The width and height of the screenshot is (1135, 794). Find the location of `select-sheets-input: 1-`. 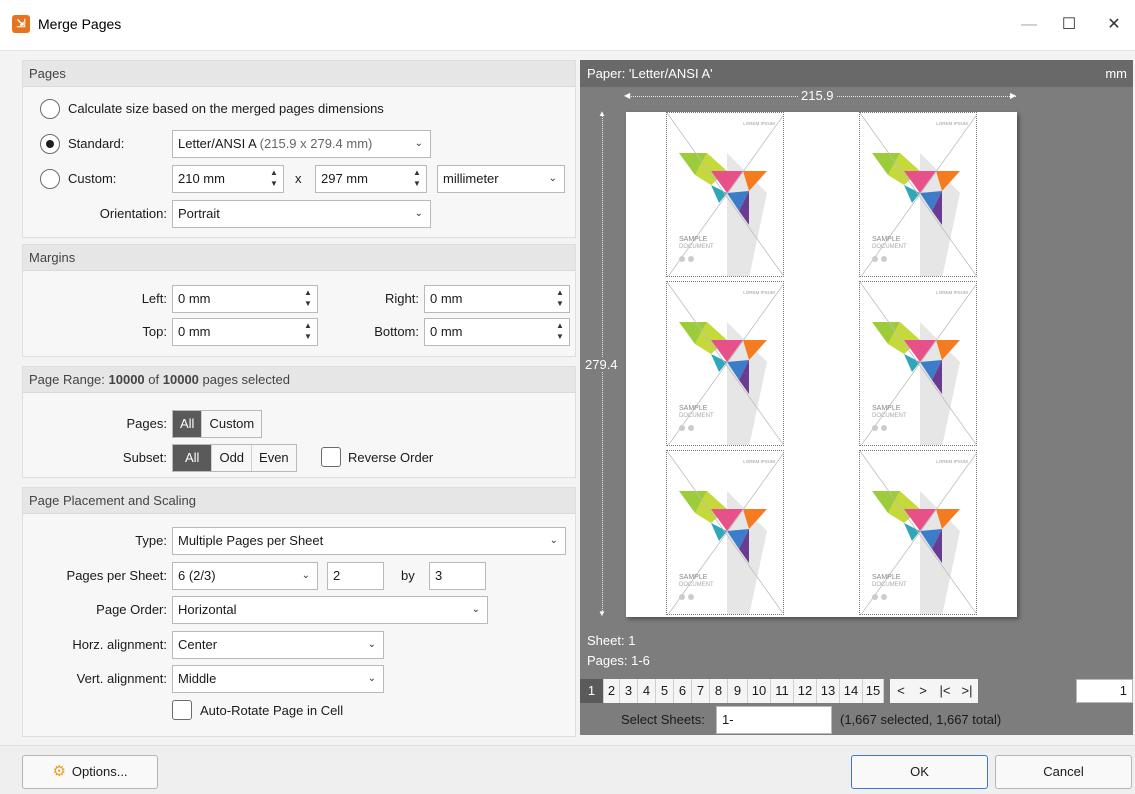

select-sheets-input: 1- is located at coordinates (774, 720).